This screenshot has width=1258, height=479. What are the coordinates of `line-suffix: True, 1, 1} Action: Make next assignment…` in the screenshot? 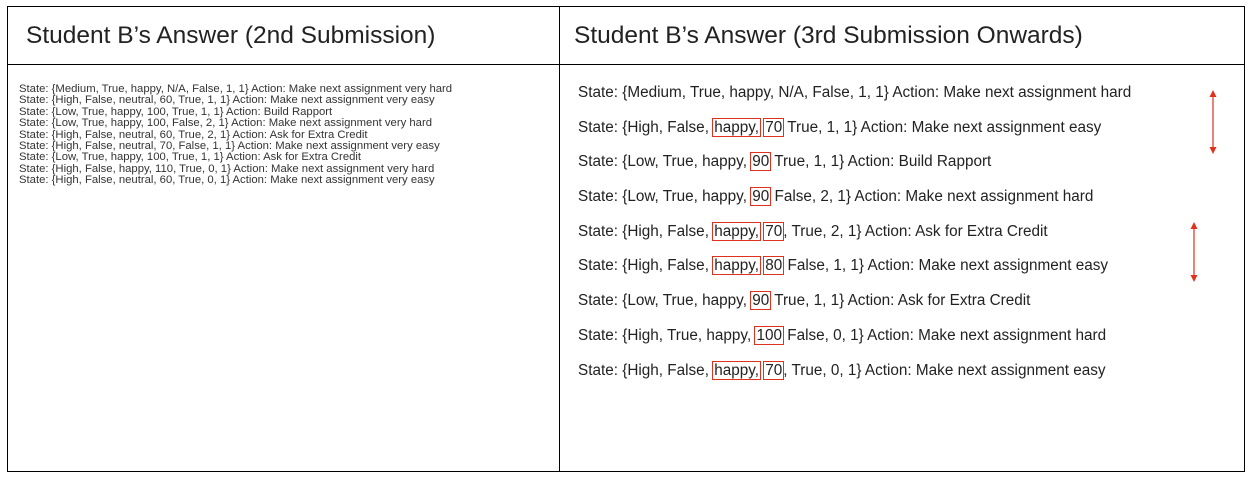 It's located at (942, 127).